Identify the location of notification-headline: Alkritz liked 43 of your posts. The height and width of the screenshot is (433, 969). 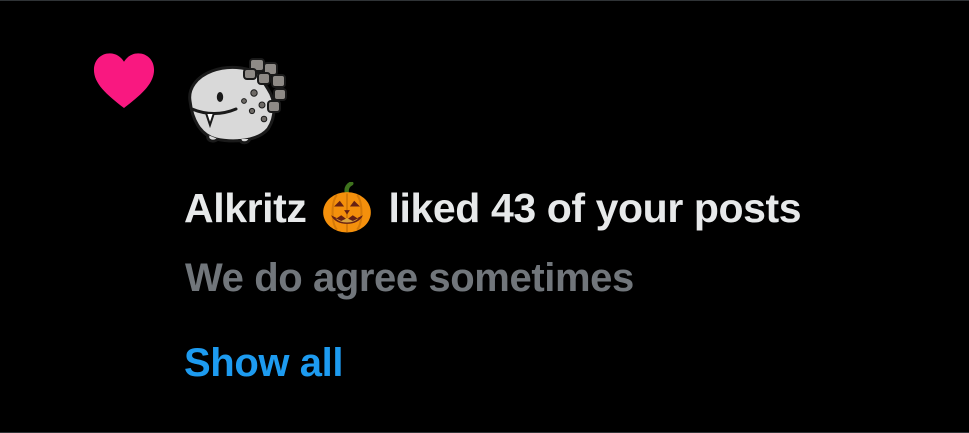
(493, 208).